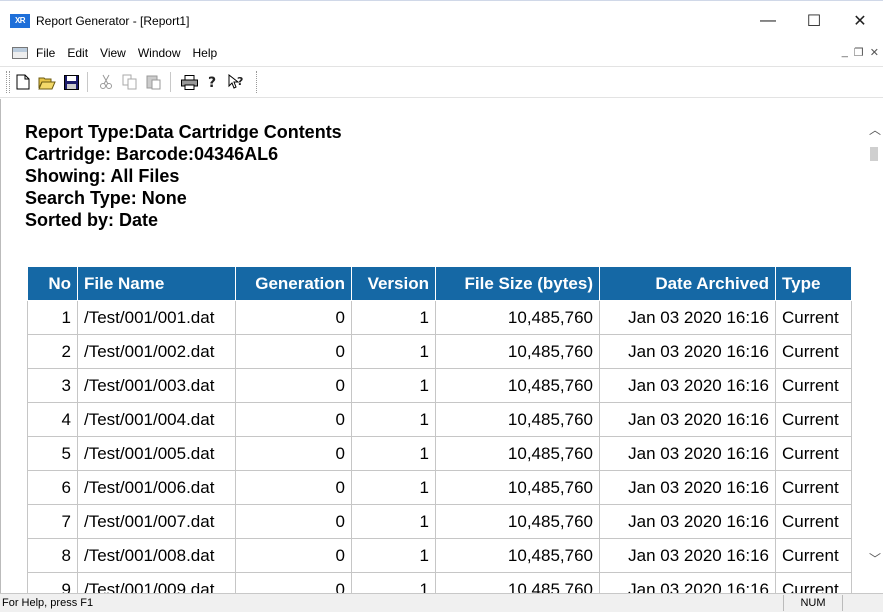 The height and width of the screenshot is (612, 883). I want to click on menu-bar: File Edit View Window Help _ ❐ ✕, so click(441, 53).